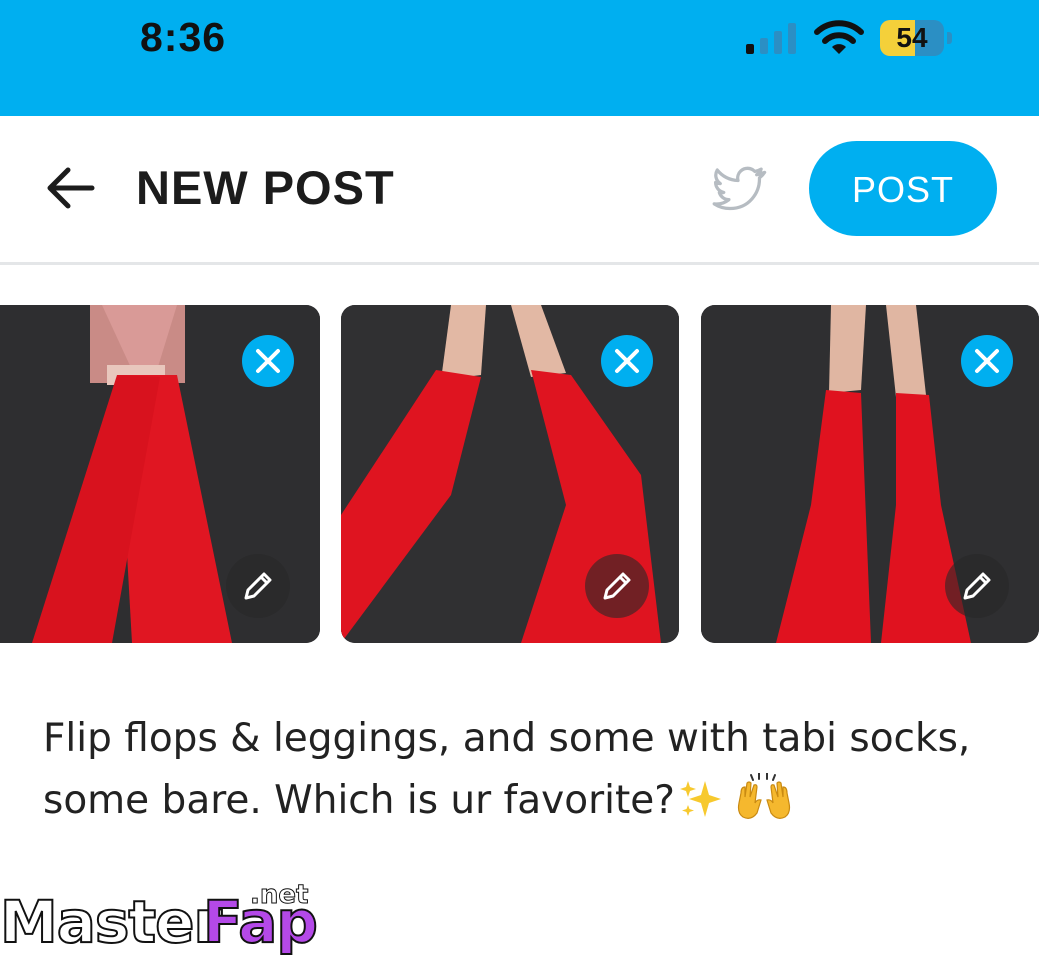 The height and width of the screenshot is (960, 1039). What do you see at coordinates (183, 37) in the screenshot?
I see `status-time: 8:36` at bounding box center [183, 37].